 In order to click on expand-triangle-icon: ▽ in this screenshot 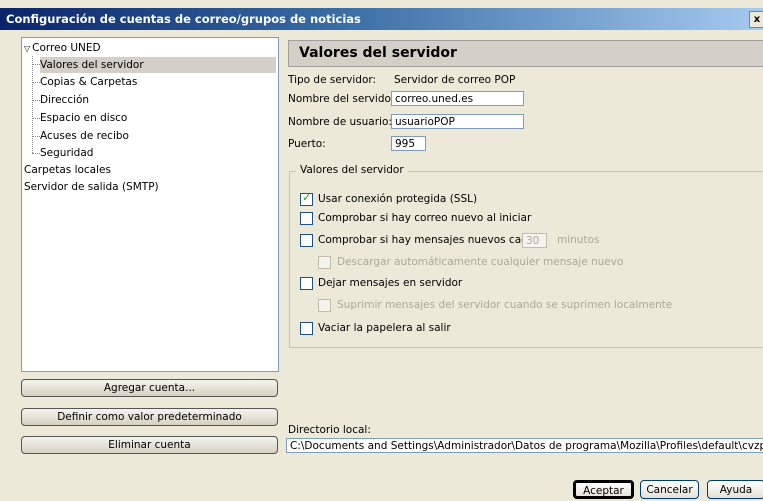, I will do `click(27, 48)`.